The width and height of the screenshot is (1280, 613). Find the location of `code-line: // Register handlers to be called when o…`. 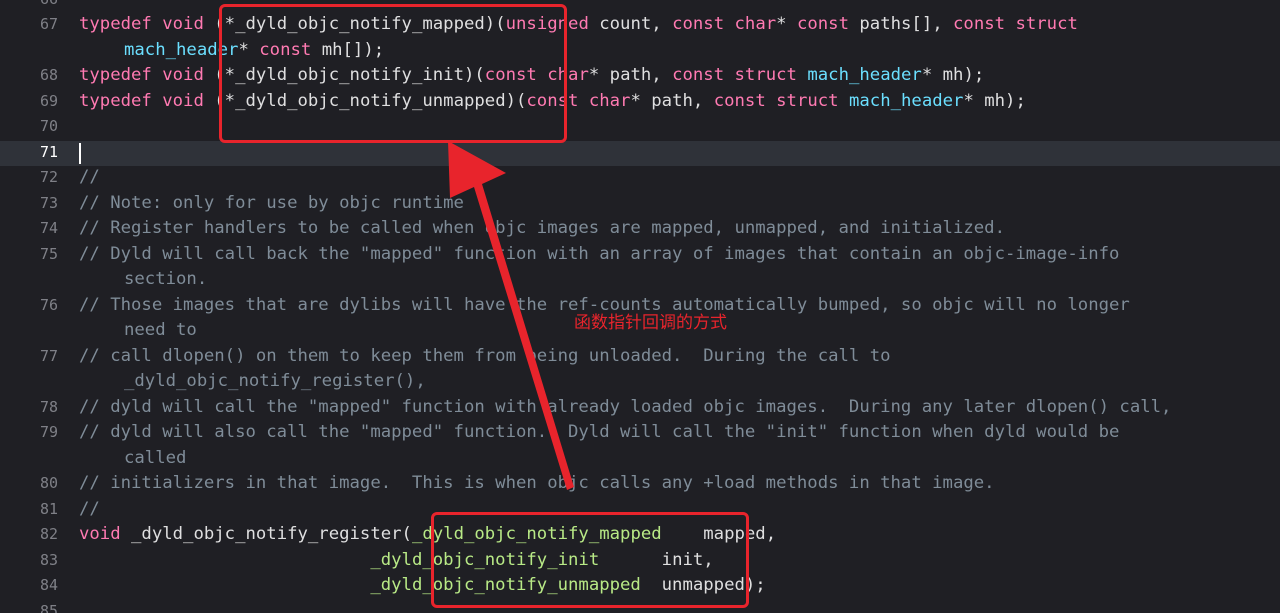

code-line: // Register handlers to be called when o… is located at coordinates (676, 229).